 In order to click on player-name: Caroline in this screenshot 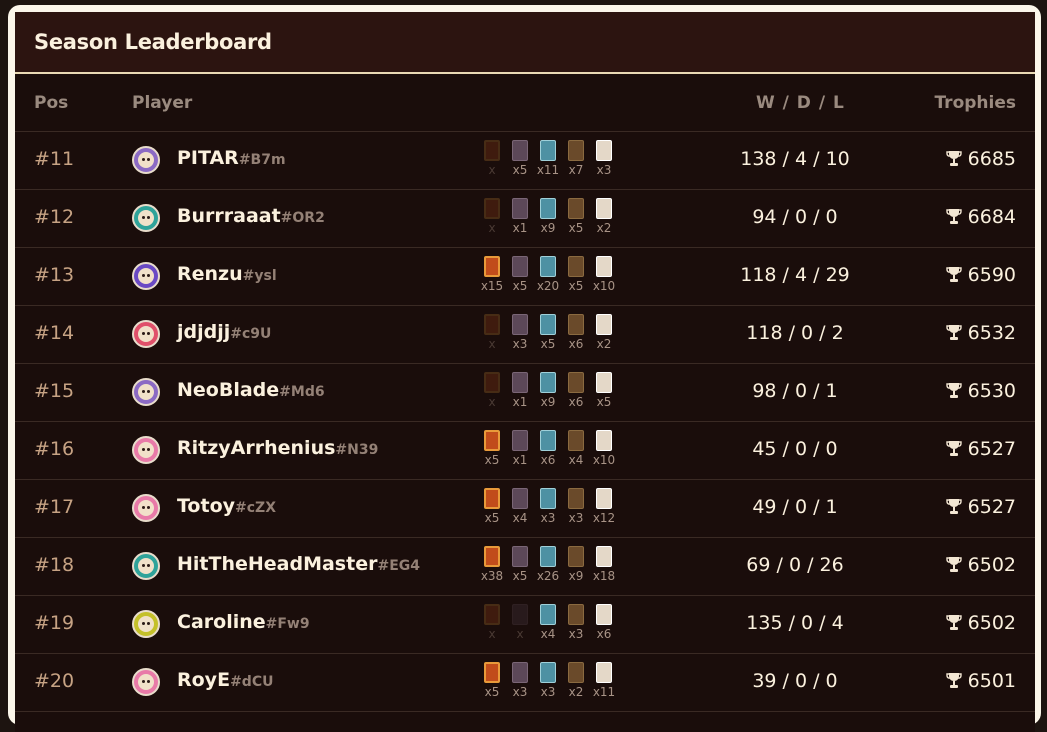, I will do `click(221, 622)`.